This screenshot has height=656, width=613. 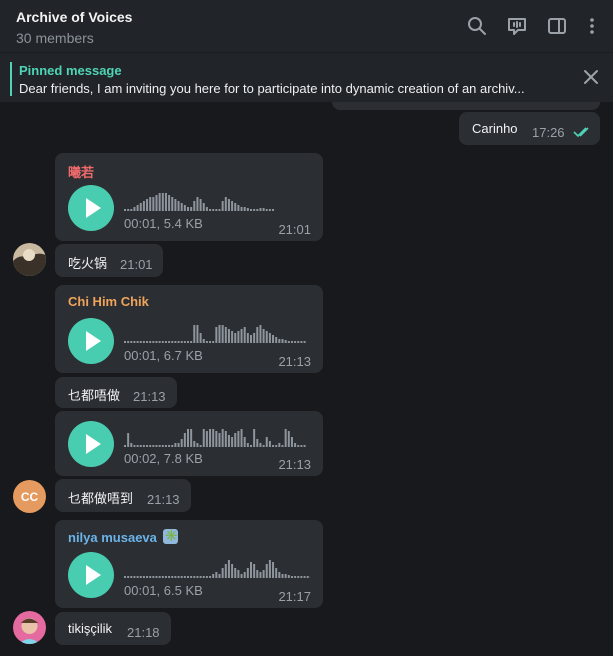 What do you see at coordinates (81, 171) in the screenshot?
I see `sender-name: 曦若` at bounding box center [81, 171].